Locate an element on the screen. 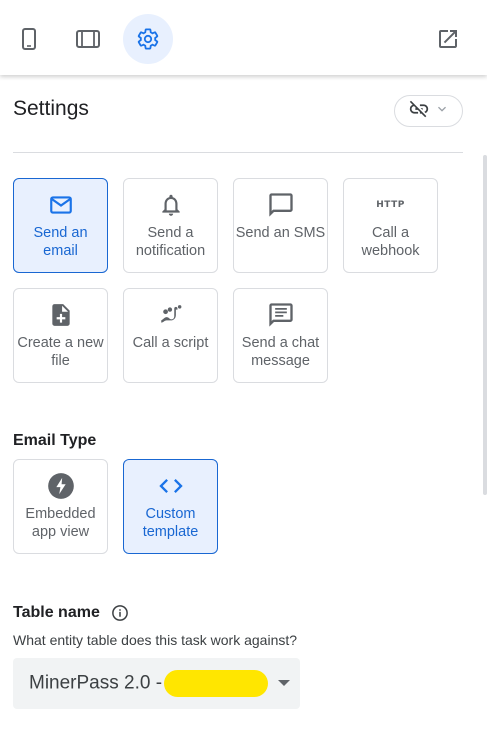 The image size is (487, 741). settings-button is located at coordinates (148, 39).